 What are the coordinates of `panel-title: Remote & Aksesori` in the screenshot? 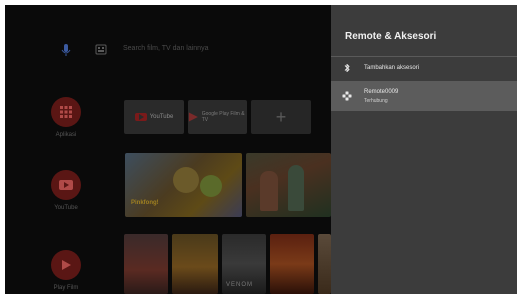 It's located at (391, 36).